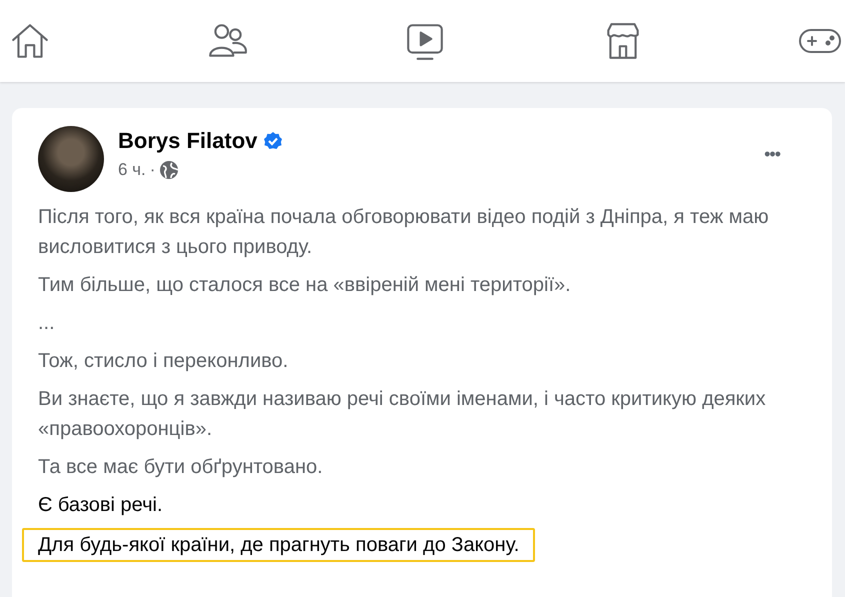  I want to click on globe-icon, so click(169, 170).